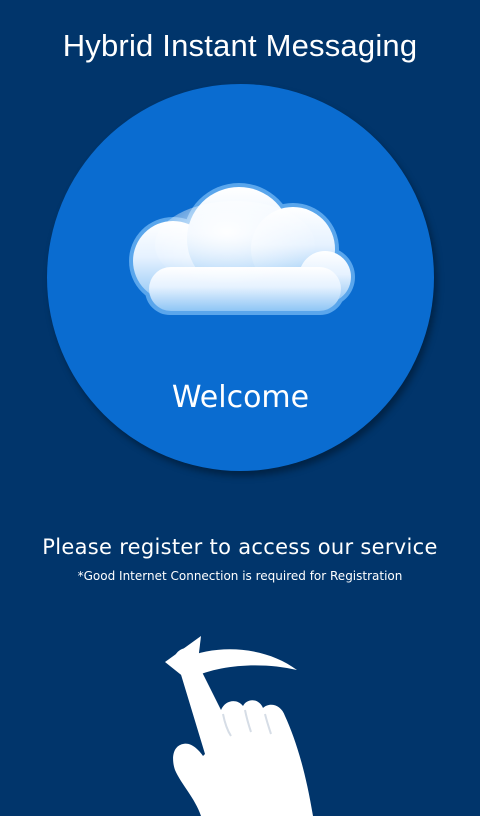 This screenshot has height=816, width=480. What do you see at coordinates (240, 45) in the screenshot?
I see `app-title: Hybrid Instant Messaging` at bounding box center [240, 45].